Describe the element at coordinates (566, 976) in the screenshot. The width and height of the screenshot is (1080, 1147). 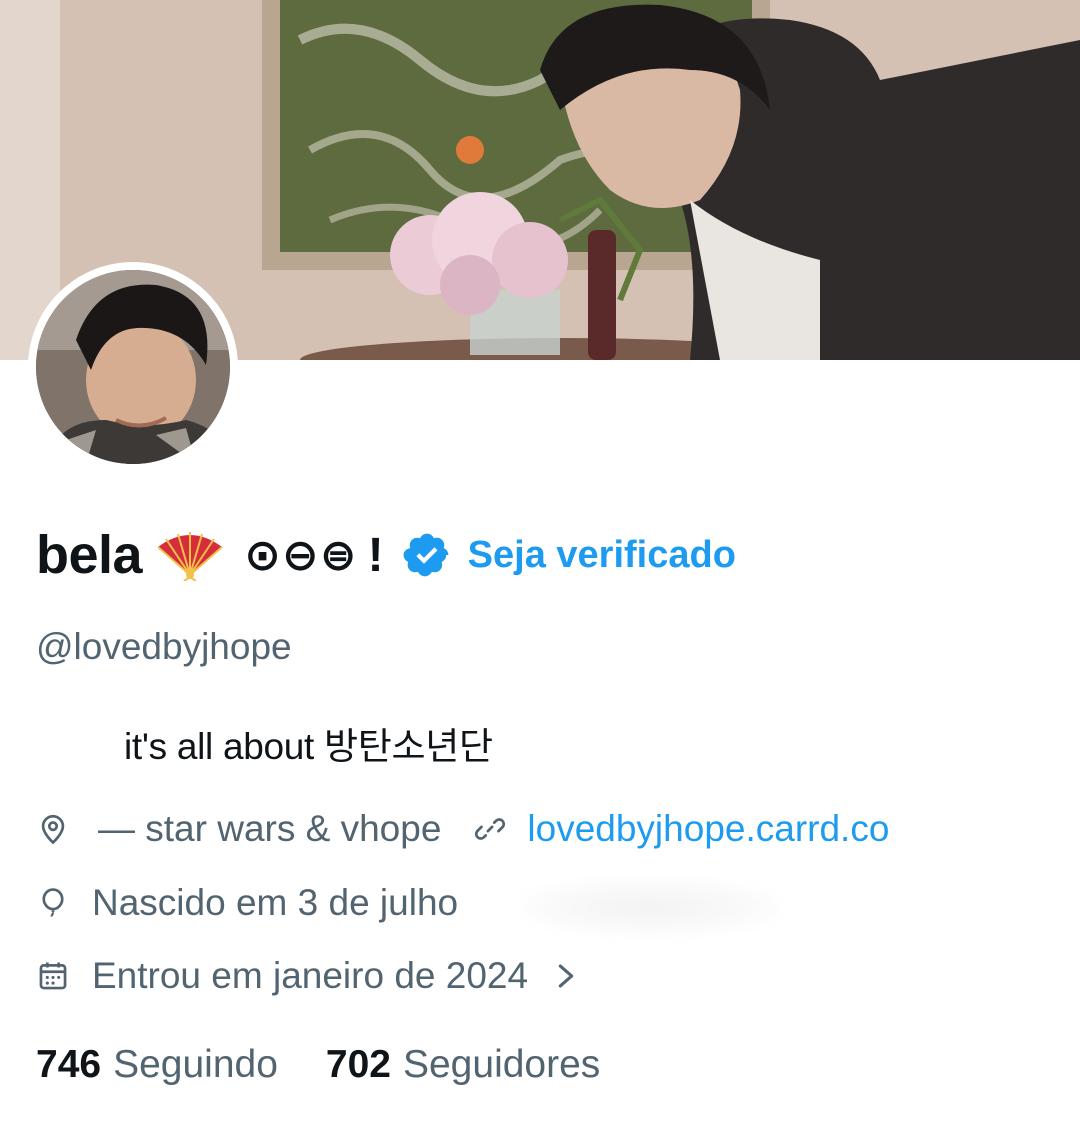
I see `chevron-right-icon` at that location.